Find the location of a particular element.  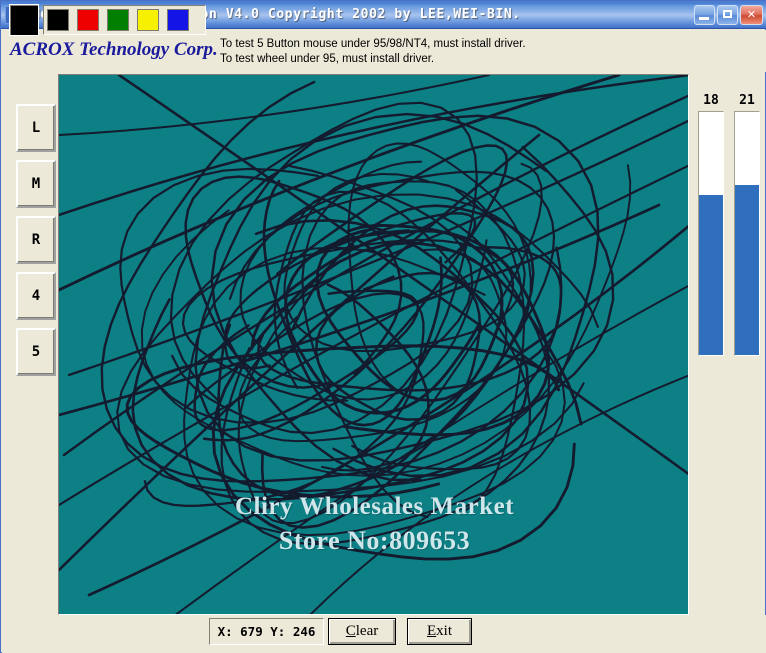

clear-button: Clear is located at coordinates (362, 631).